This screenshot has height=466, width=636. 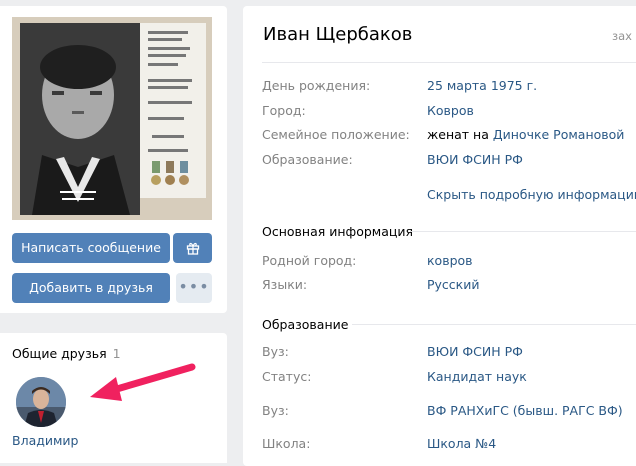 I want to click on university-value: ВФ РАНХиГС (бывш. РАГС ВФ), so click(x=525, y=410).